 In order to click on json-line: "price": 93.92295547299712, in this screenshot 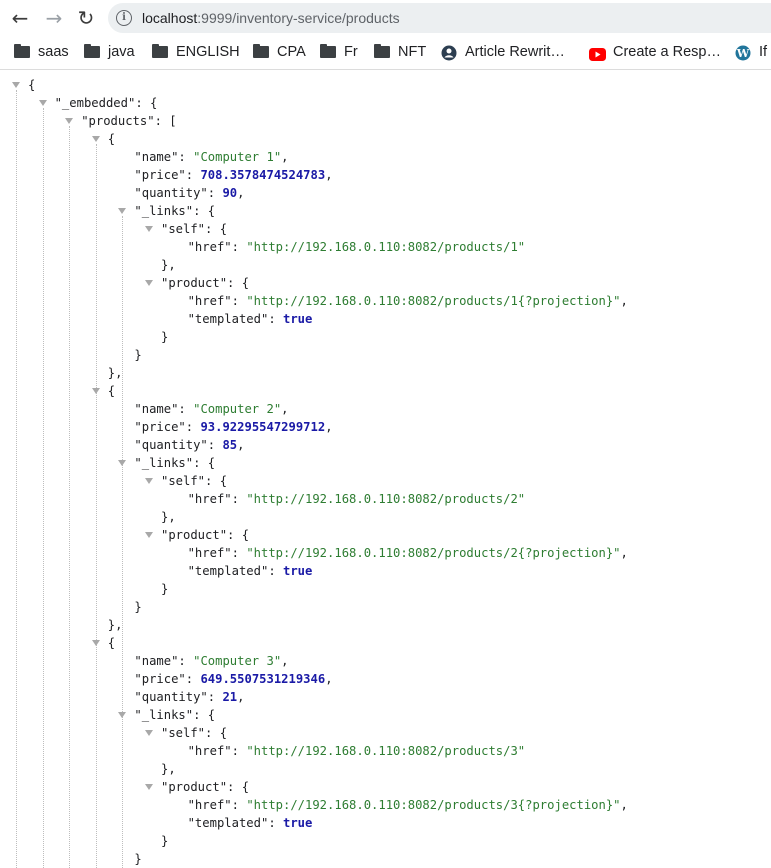, I will do `click(233, 427)`.